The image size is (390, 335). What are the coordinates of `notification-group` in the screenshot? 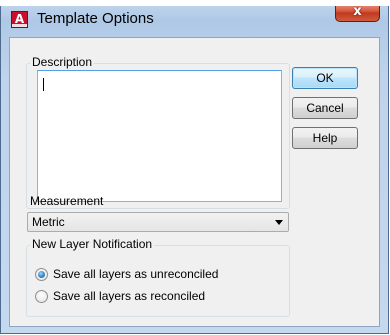 It's located at (158, 281).